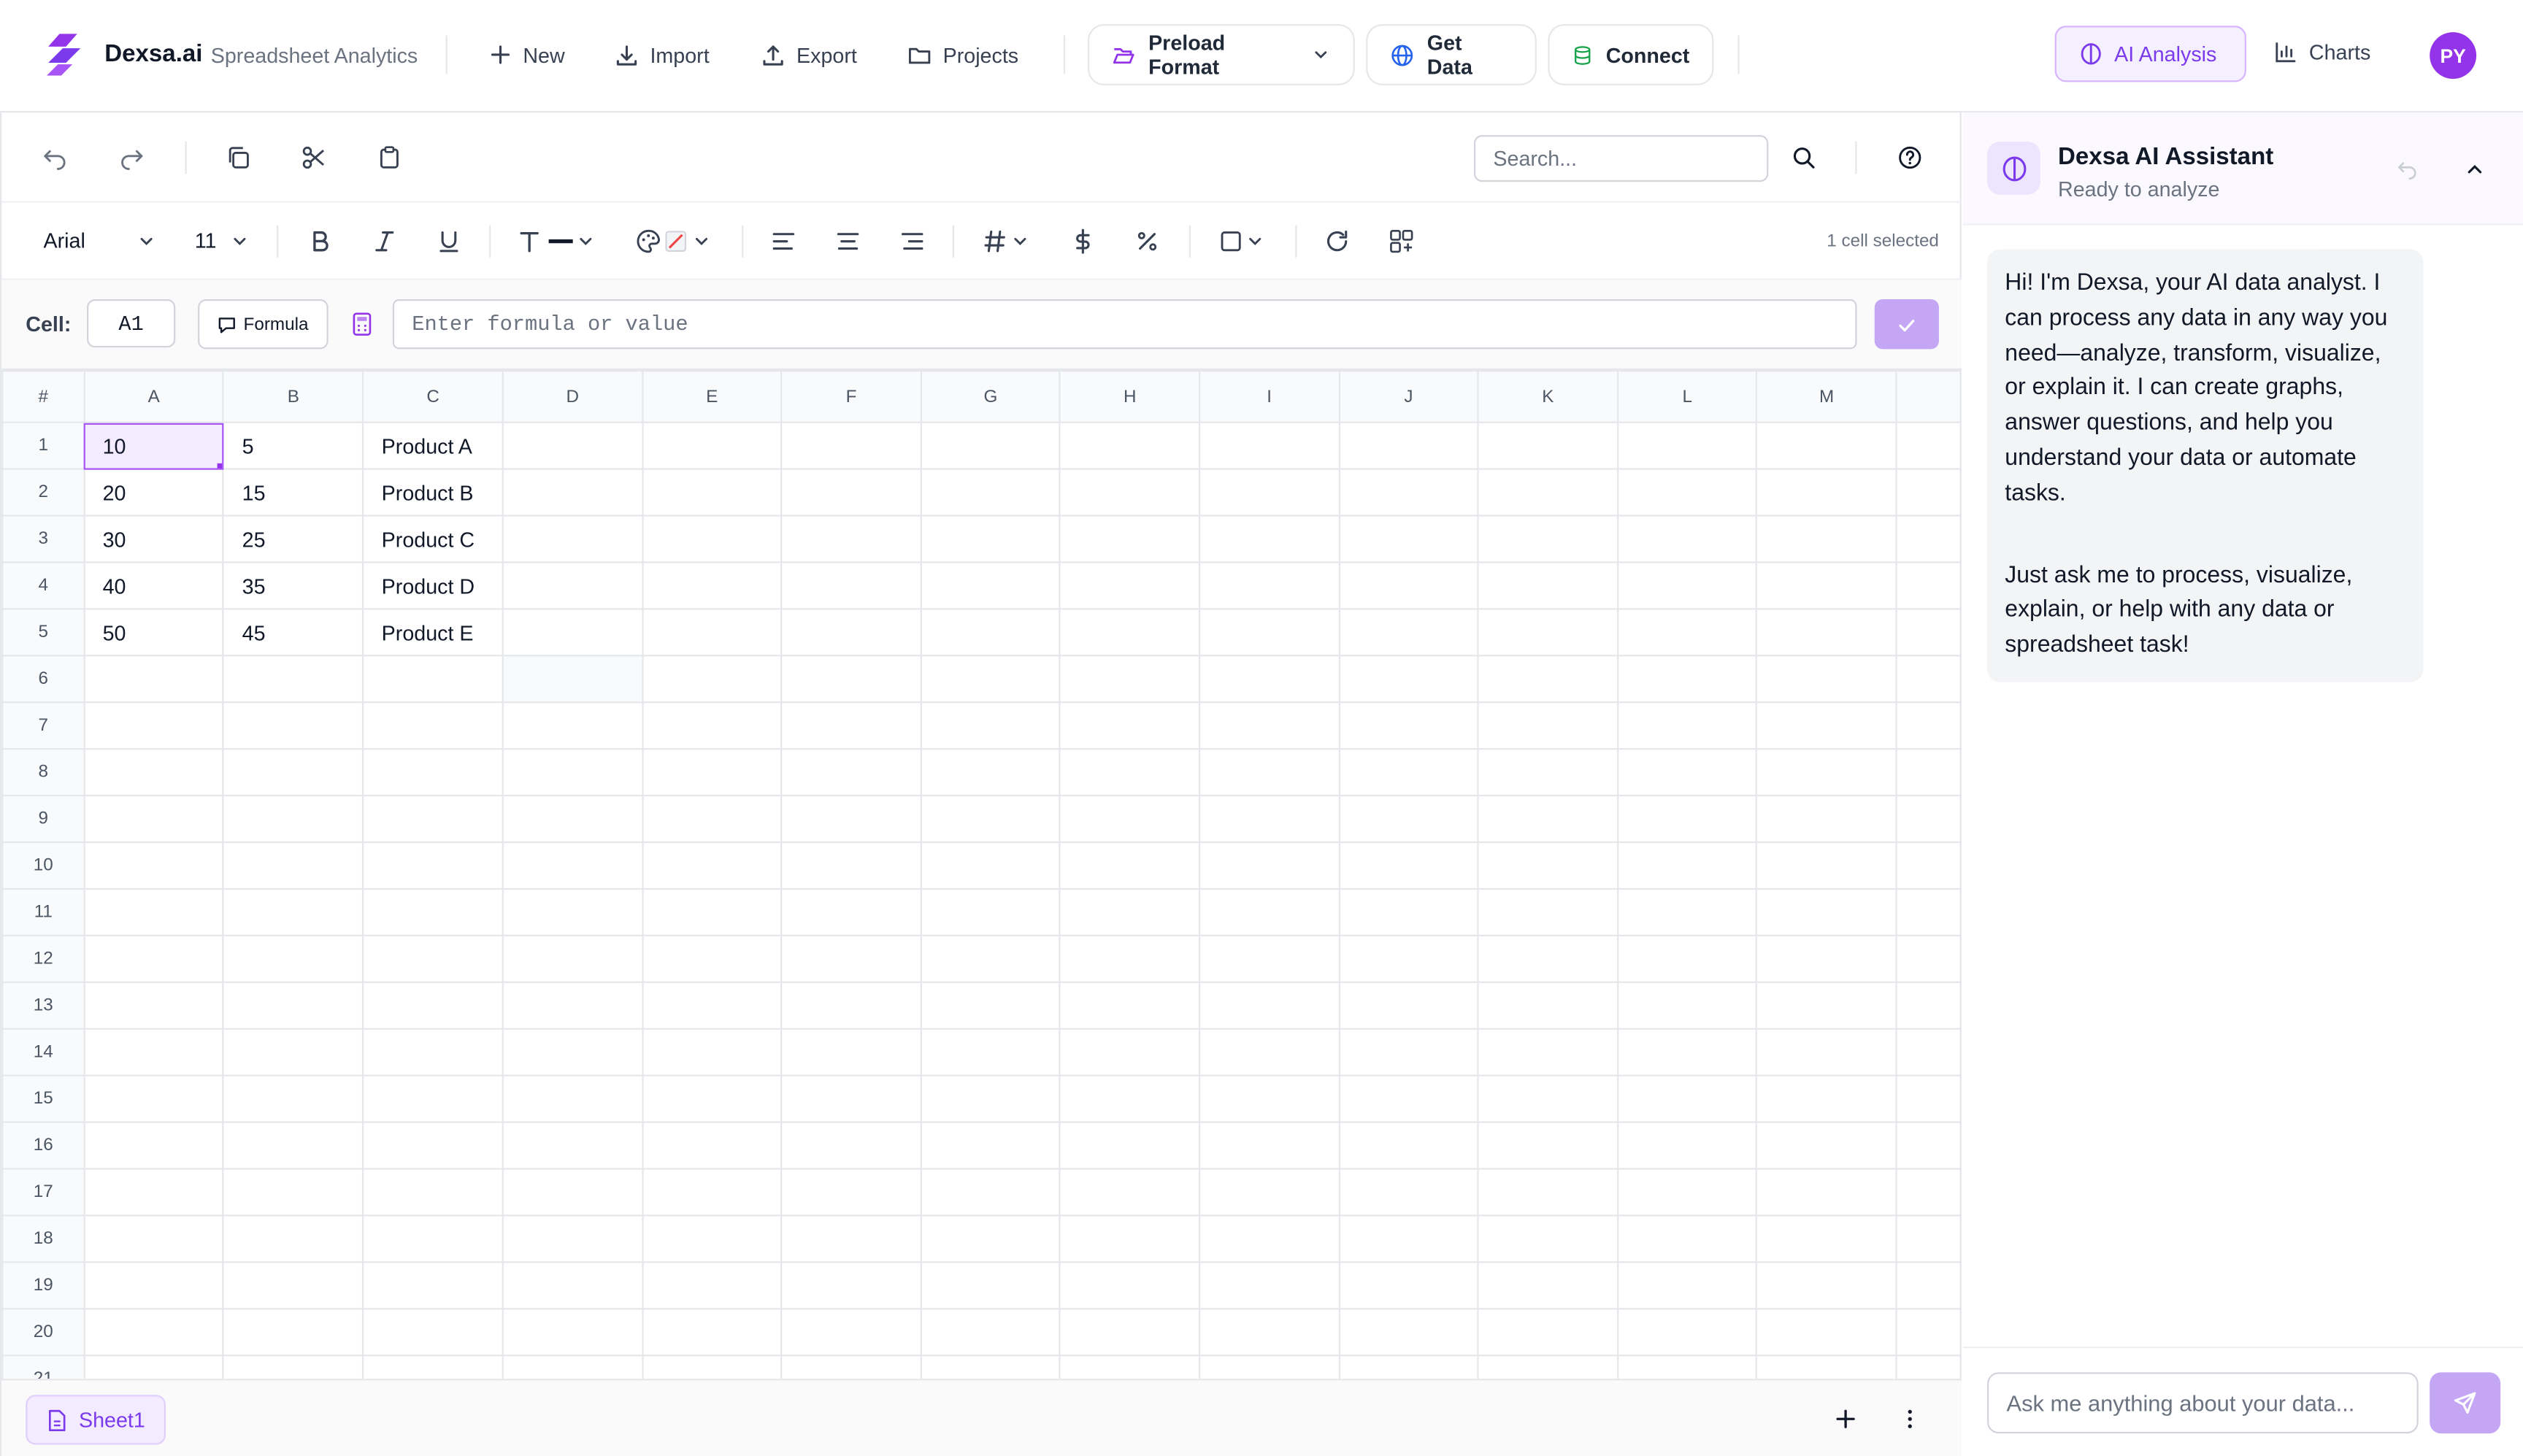 This screenshot has height=1456, width=2523. Describe the element at coordinates (851, 633) in the screenshot. I see `cell-f5` at that location.